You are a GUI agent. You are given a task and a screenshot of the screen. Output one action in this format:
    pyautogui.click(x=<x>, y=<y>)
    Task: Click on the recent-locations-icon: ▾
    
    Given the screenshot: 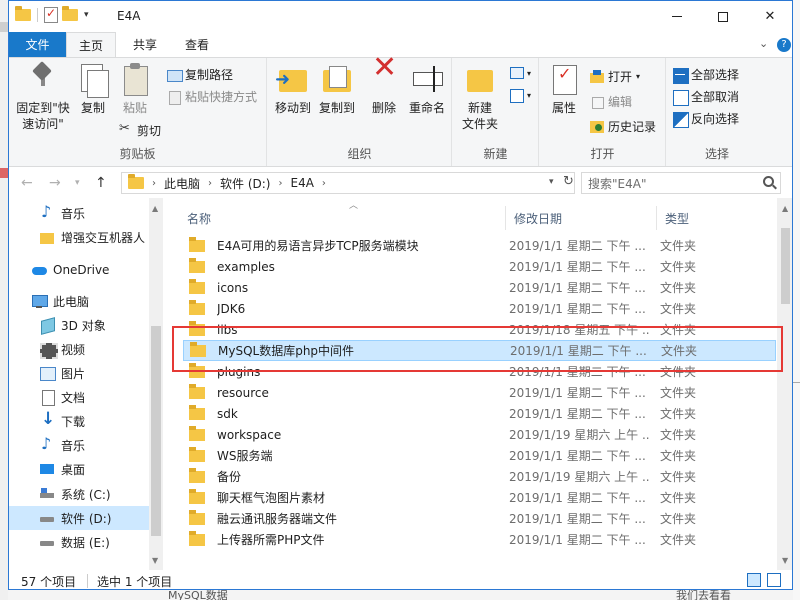 What is the action you would take?
    pyautogui.click(x=77, y=183)
    